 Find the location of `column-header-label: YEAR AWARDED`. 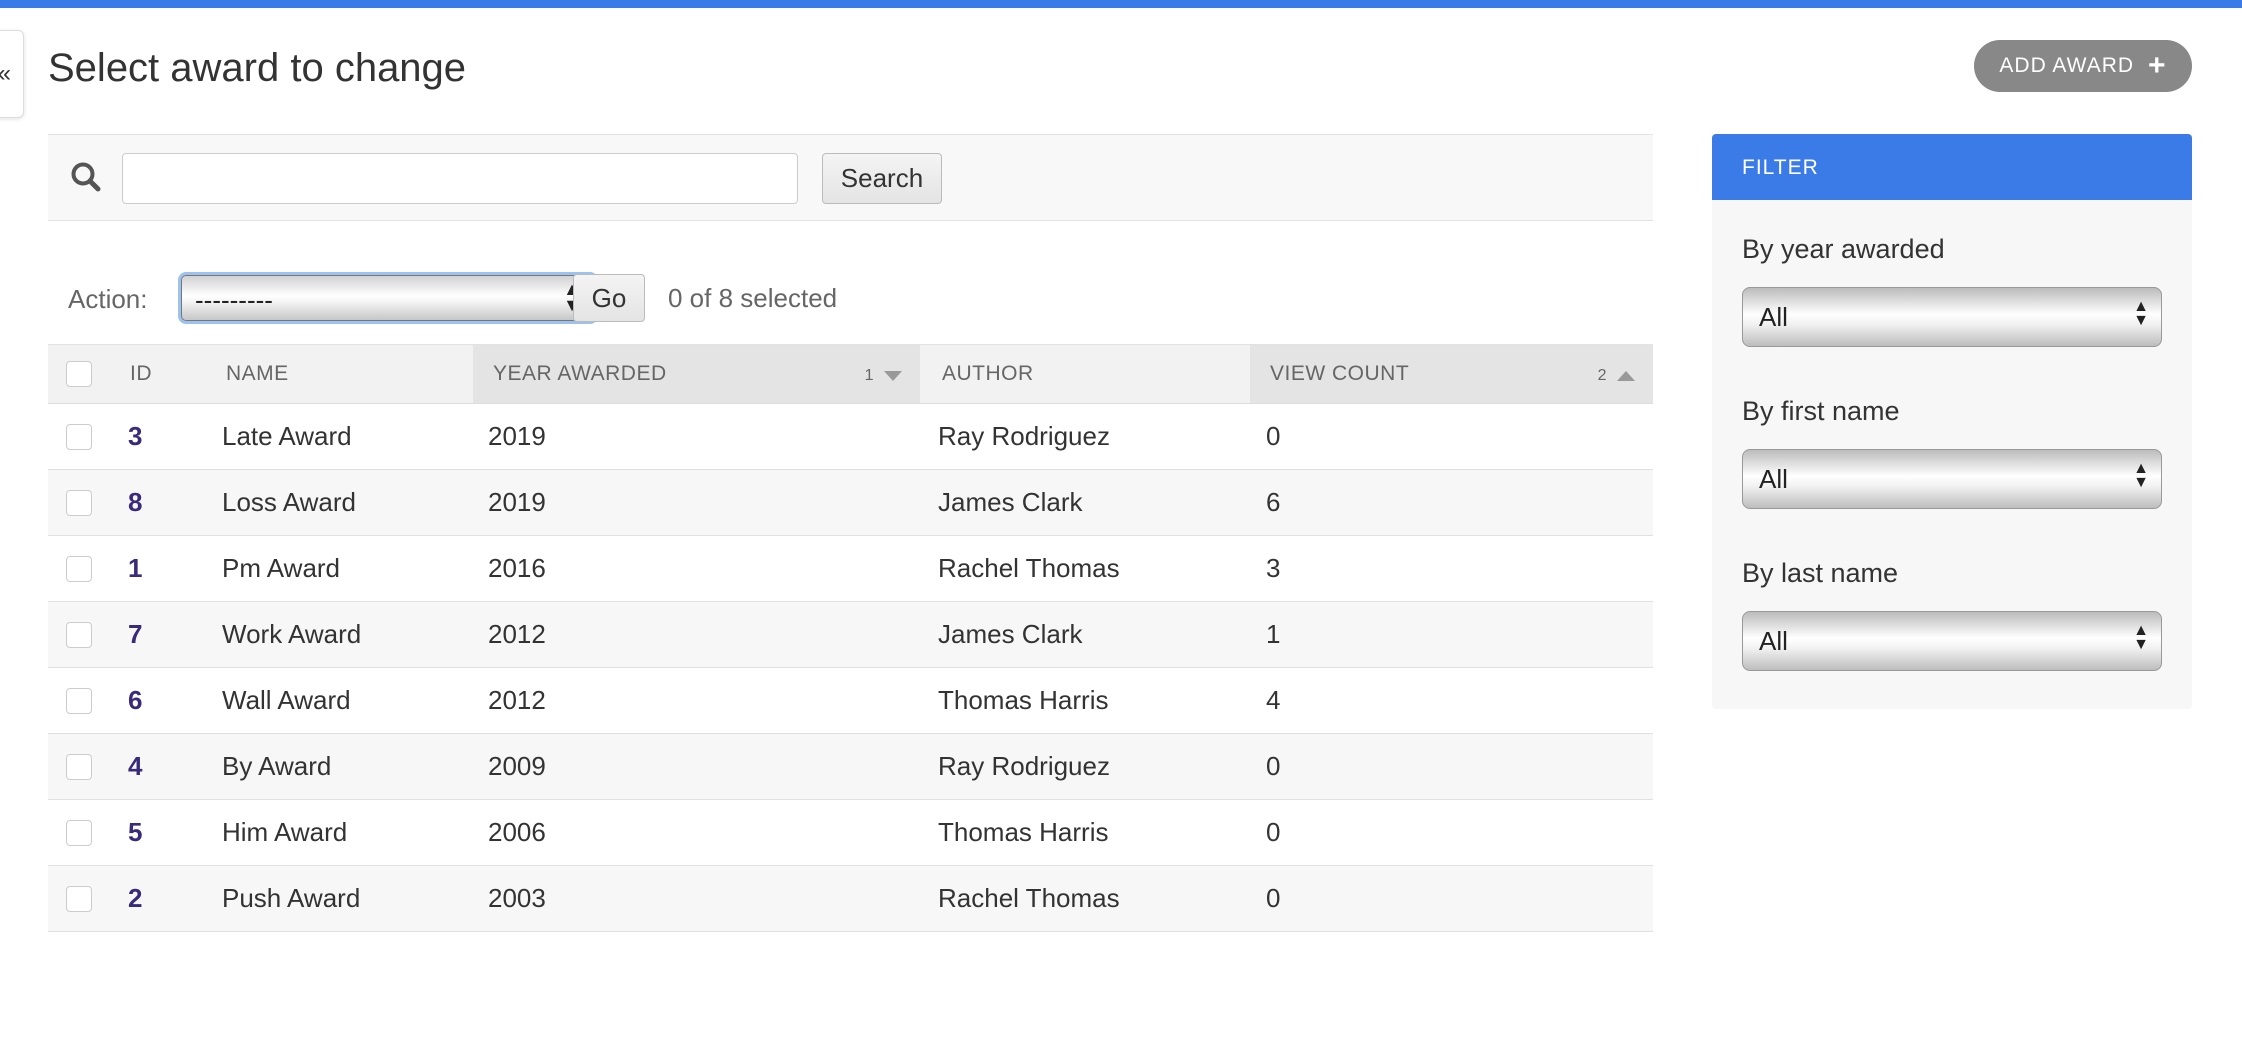

column-header-label: YEAR AWARDED is located at coordinates (580, 373).